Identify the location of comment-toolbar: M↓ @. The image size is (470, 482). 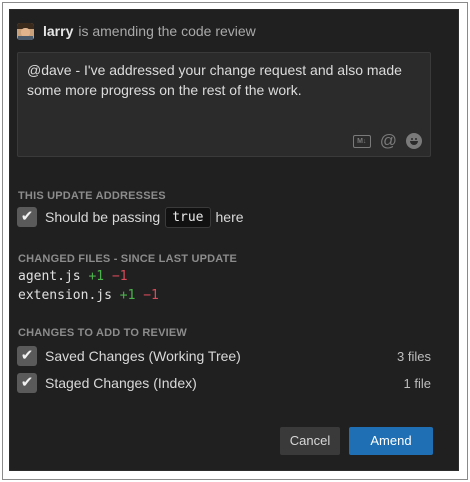
(387, 141).